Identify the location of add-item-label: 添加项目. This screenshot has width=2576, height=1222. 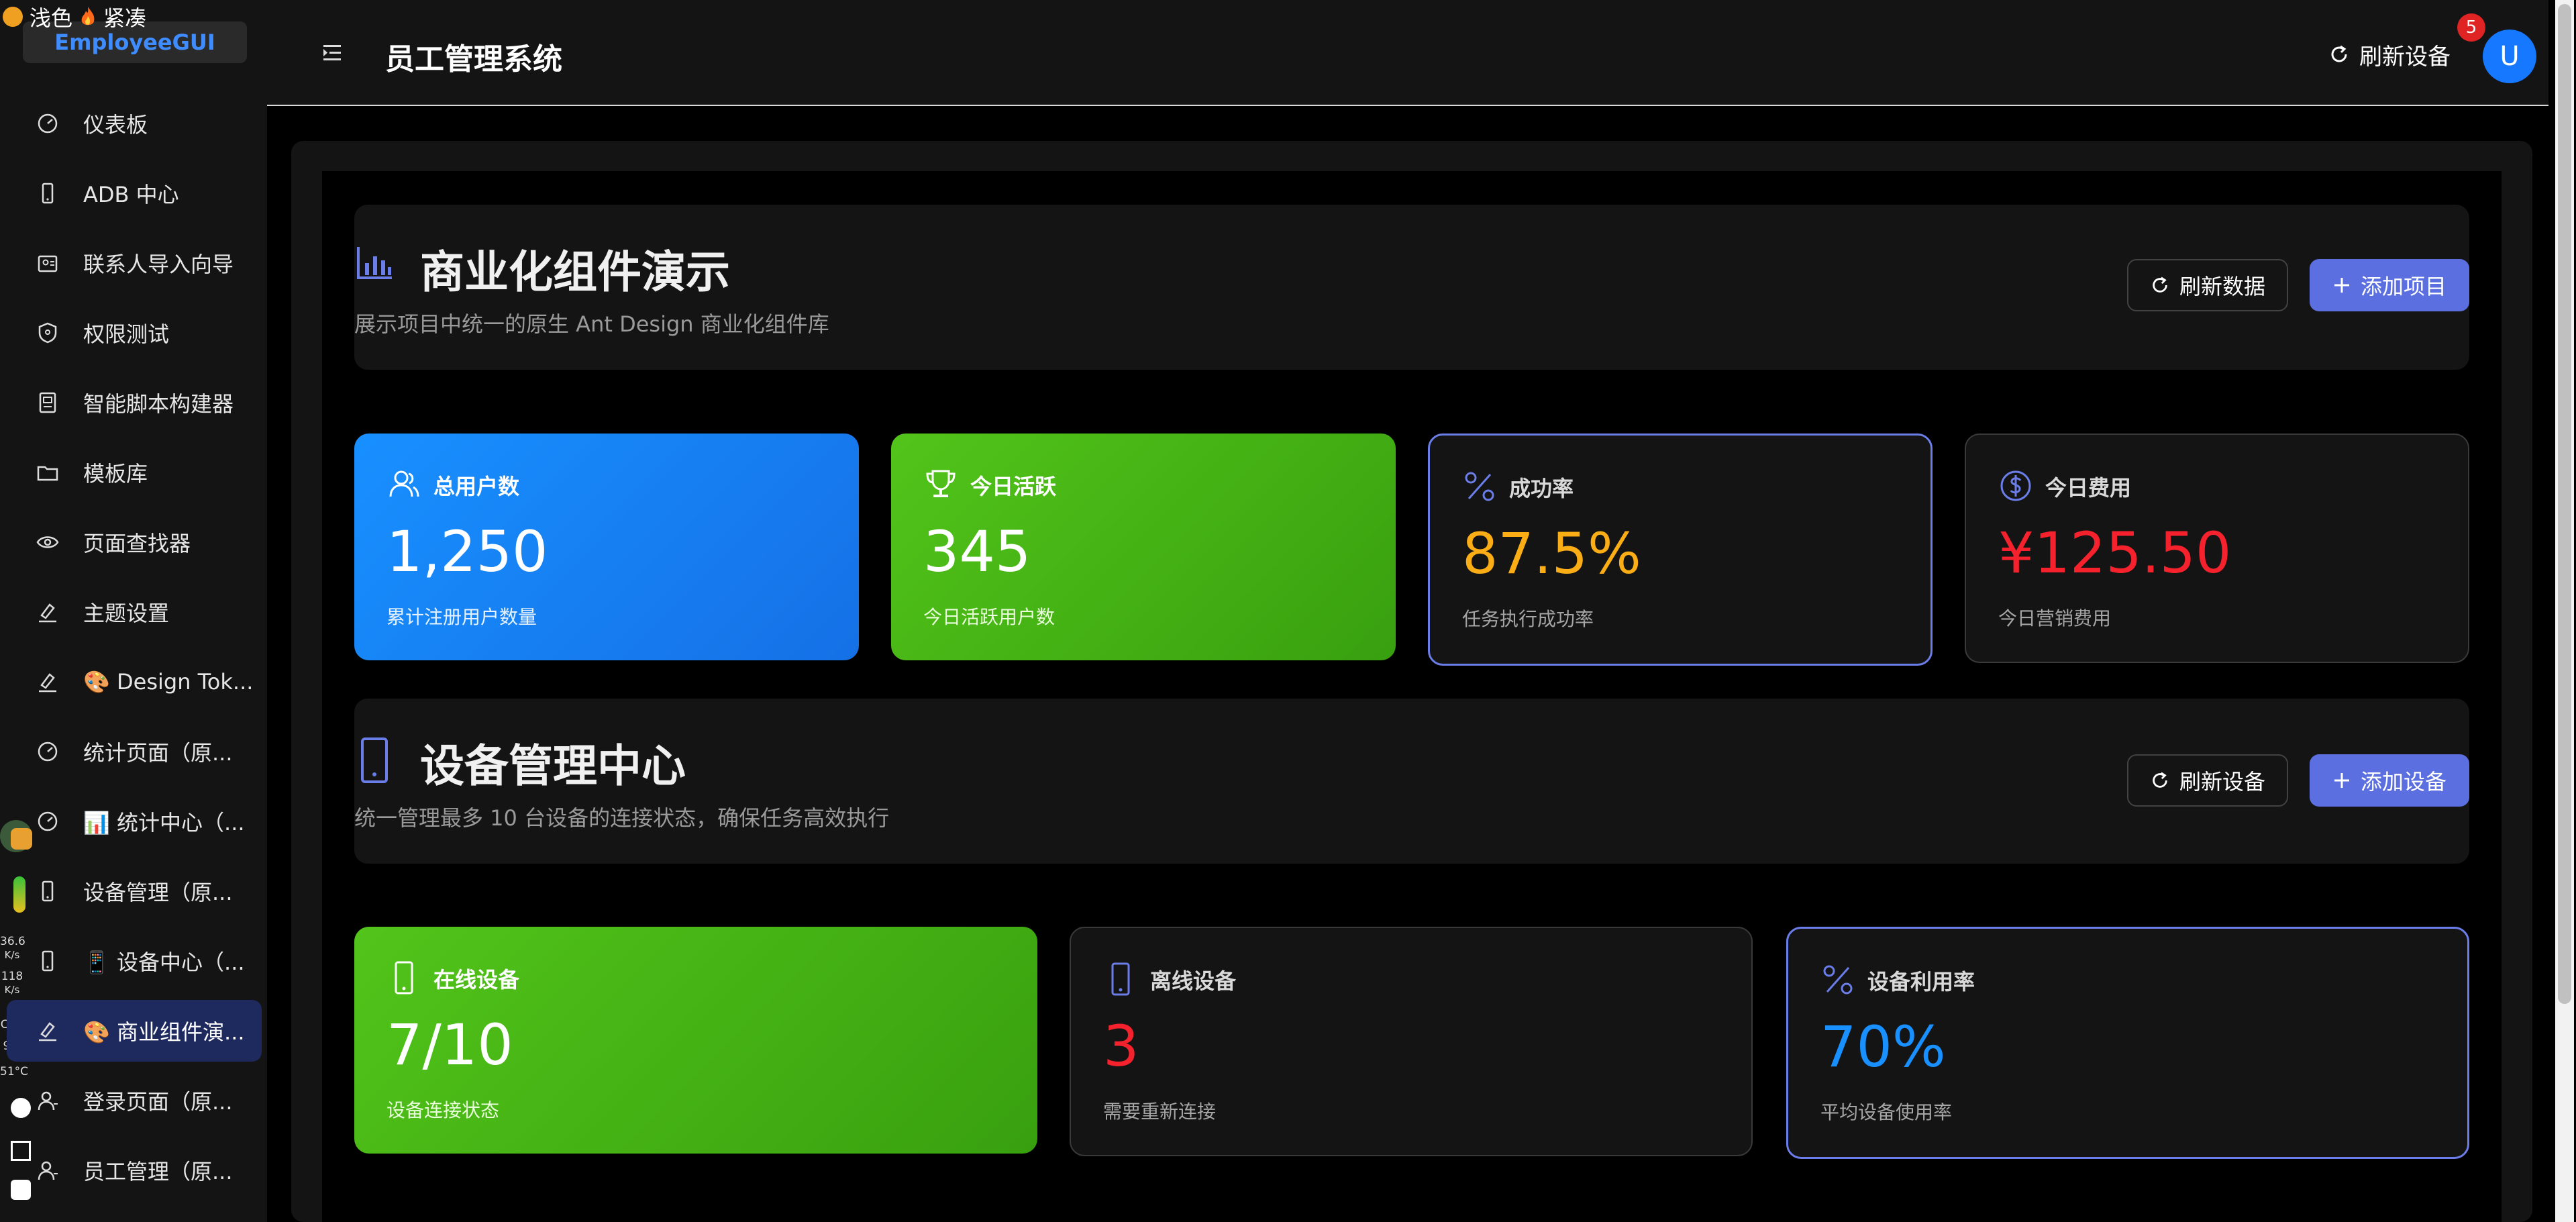
(2403, 286).